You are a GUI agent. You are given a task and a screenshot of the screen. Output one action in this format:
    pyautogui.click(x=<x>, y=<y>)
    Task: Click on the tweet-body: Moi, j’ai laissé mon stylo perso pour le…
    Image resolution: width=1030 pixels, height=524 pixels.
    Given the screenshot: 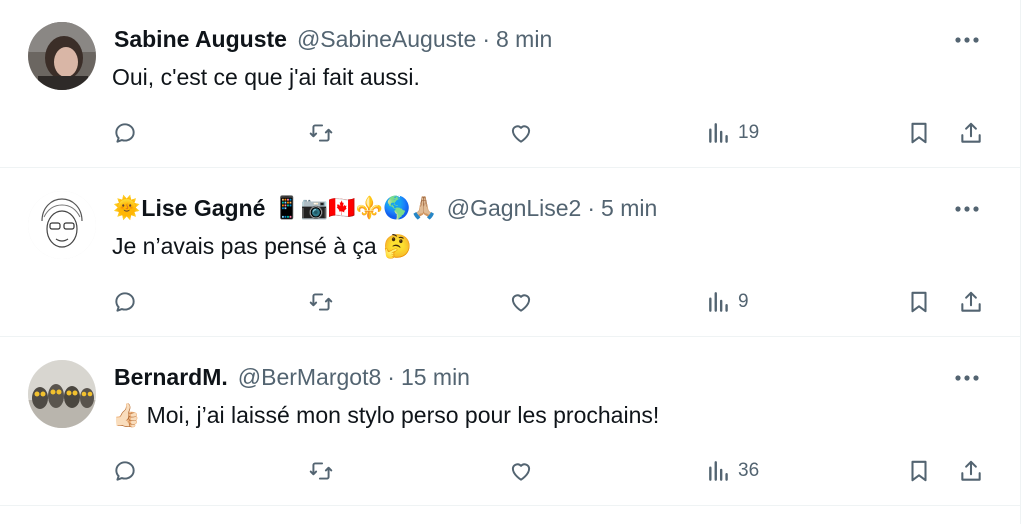 What is the action you would take?
    pyautogui.click(x=403, y=415)
    